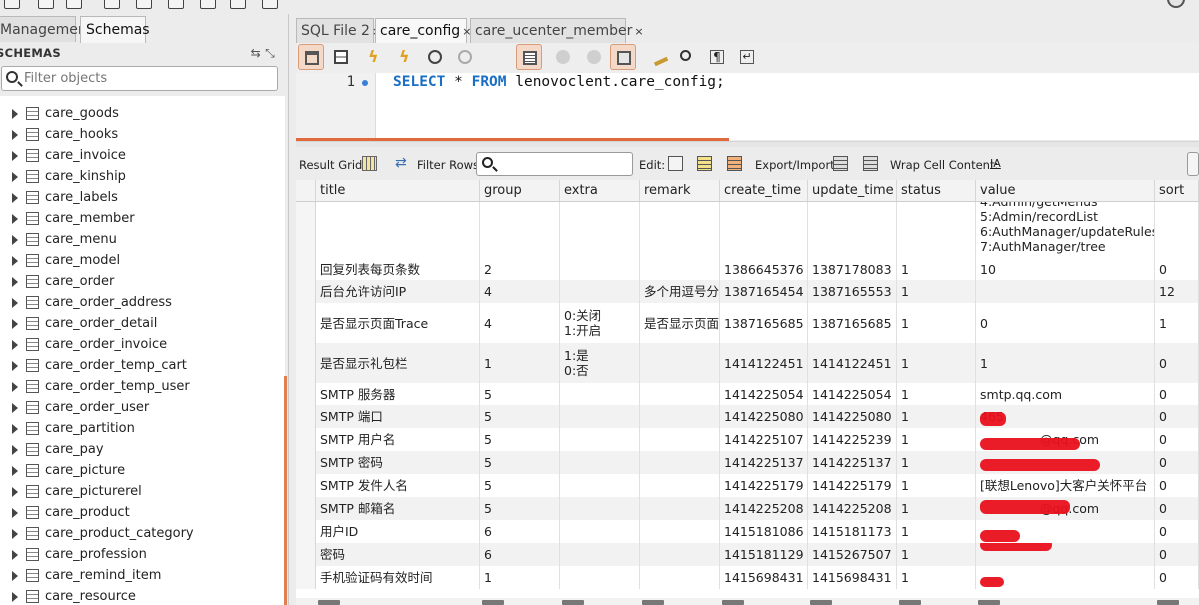 Image resolution: width=1199 pixels, height=605 pixels. What do you see at coordinates (74, 4) in the screenshot?
I see `info-icon` at bounding box center [74, 4].